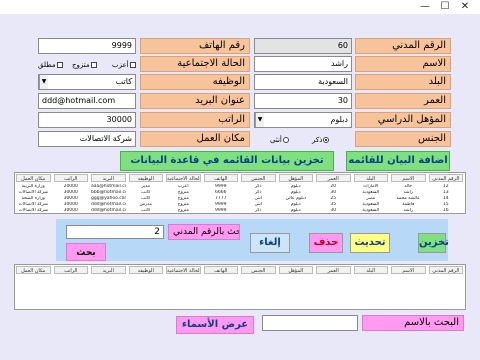 Image resolution: width=480 pixels, height=360 pixels. What do you see at coordinates (240, 7) in the screenshot?
I see `title-bar: — ☐ ✕` at bounding box center [240, 7].